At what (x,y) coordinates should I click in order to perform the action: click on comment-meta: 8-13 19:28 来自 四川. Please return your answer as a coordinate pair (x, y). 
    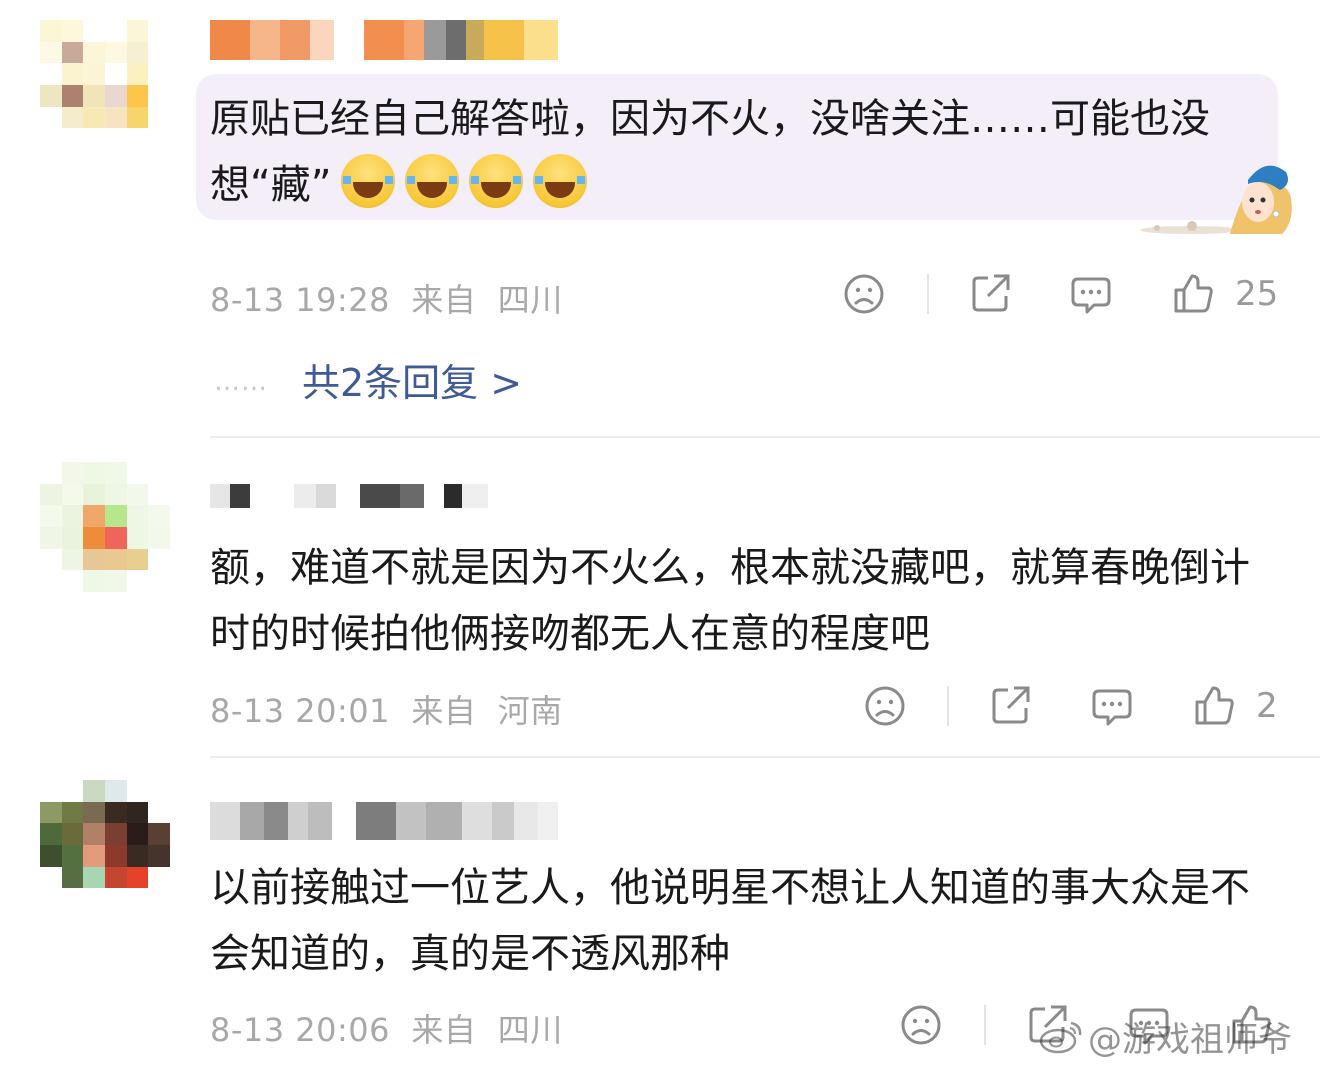
    Looking at the image, I should click on (386, 298).